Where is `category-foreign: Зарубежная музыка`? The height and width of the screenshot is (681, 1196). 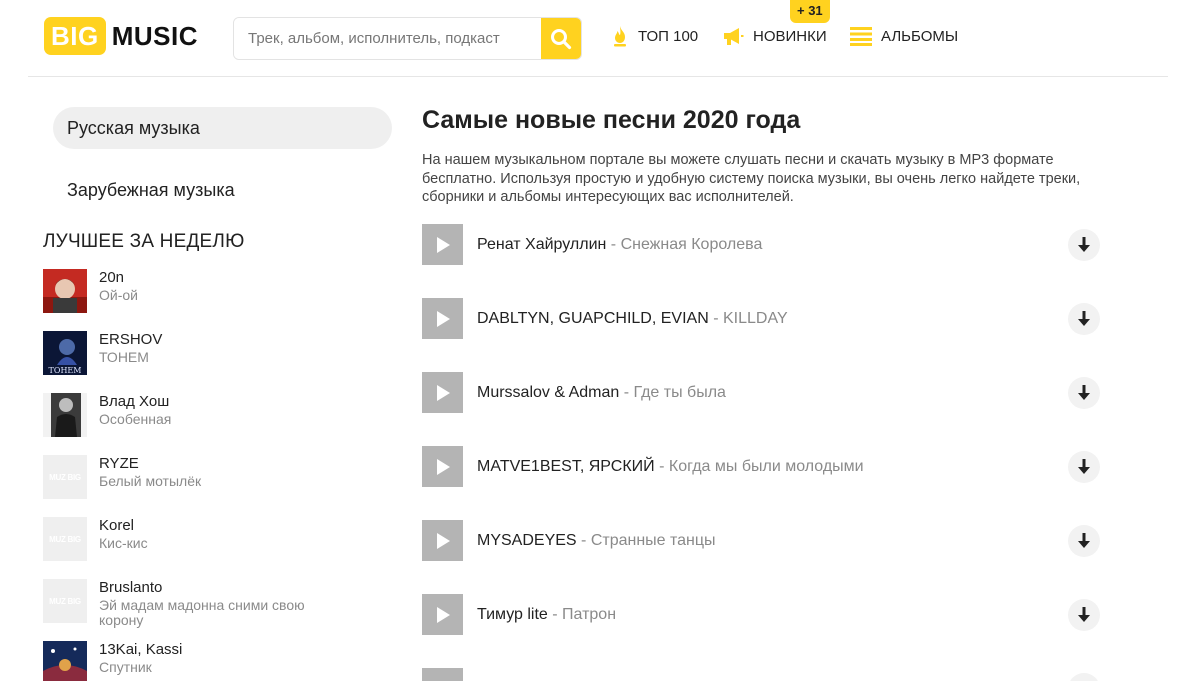
category-foreign: Зарубежная музыка is located at coordinates (222, 190).